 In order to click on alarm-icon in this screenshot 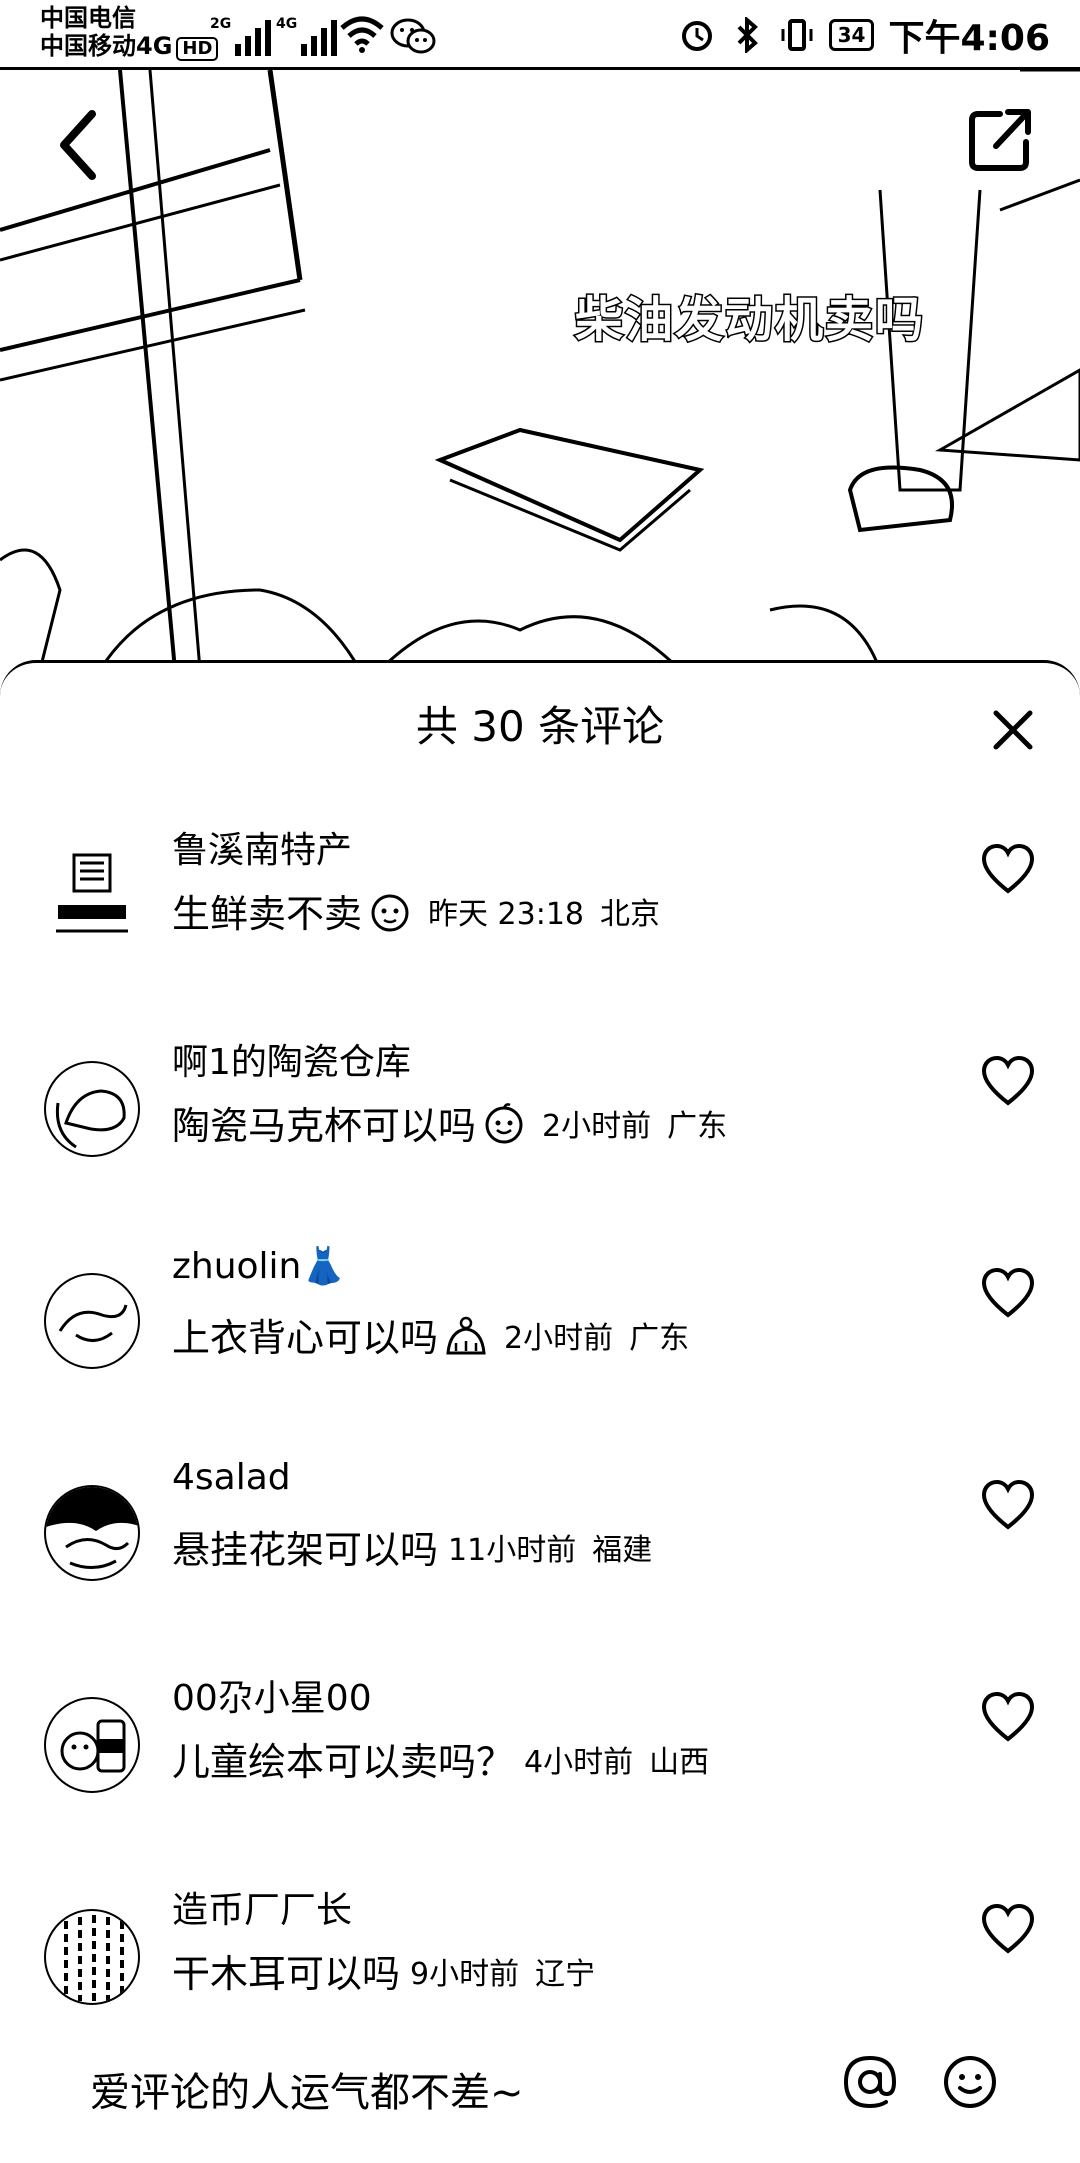, I will do `click(696, 36)`.